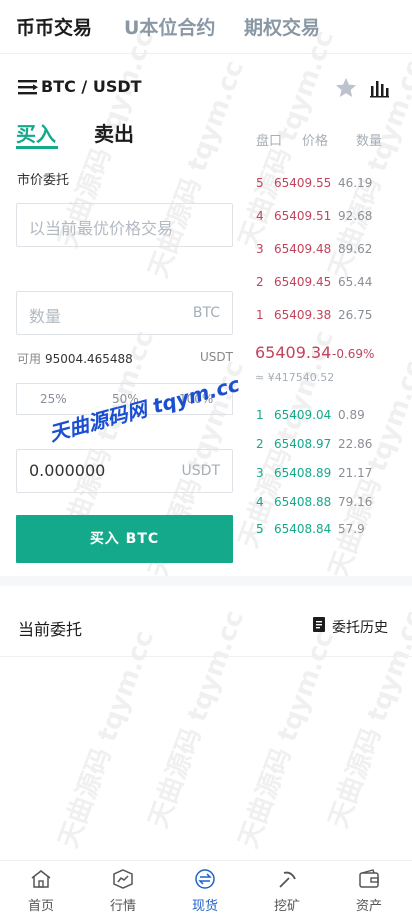 This screenshot has width=412, height=915. What do you see at coordinates (369, 878) in the screenshot?
I see `wallet-icon` at bounding box center [369, 878].